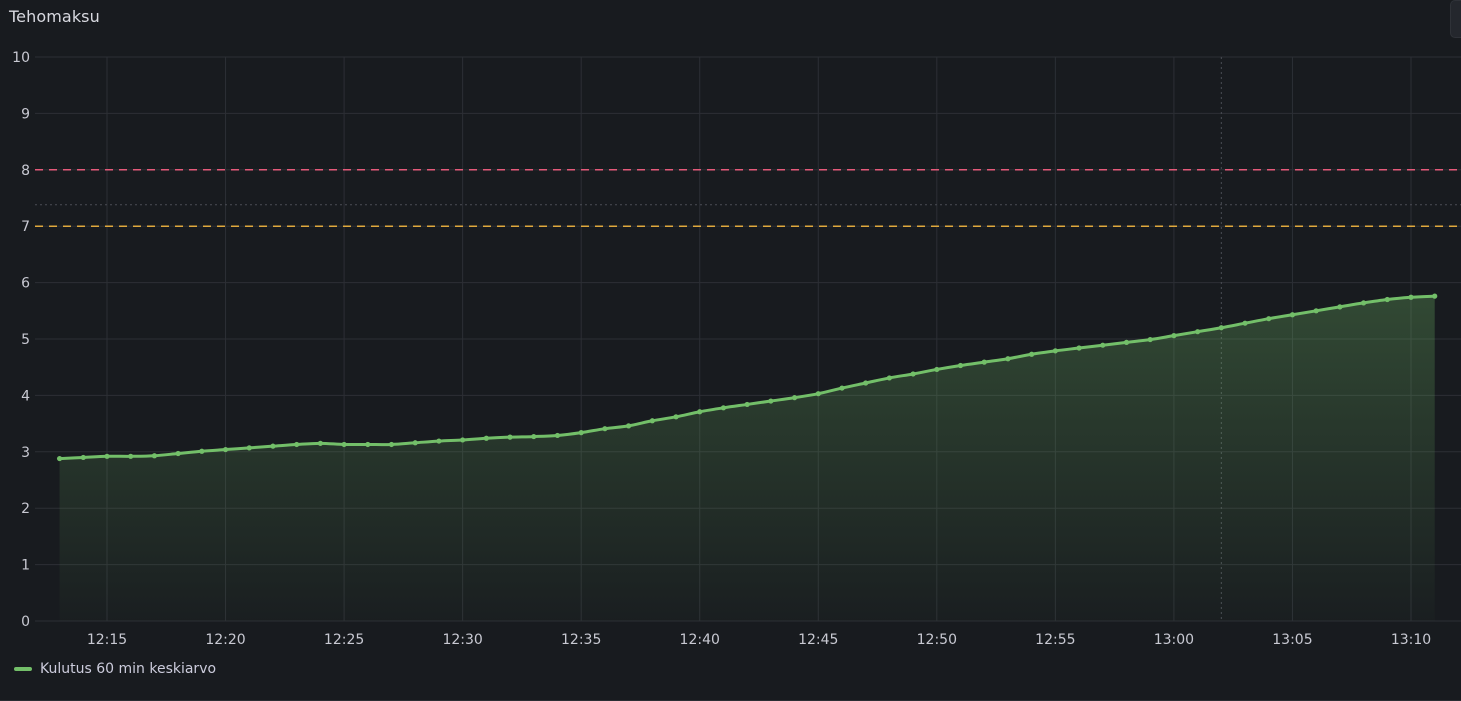  What do you see at coordinates (1292, 640) in the screenshot?
I see `x-tick-label: 13:05` at bounding box center [1292, 640].